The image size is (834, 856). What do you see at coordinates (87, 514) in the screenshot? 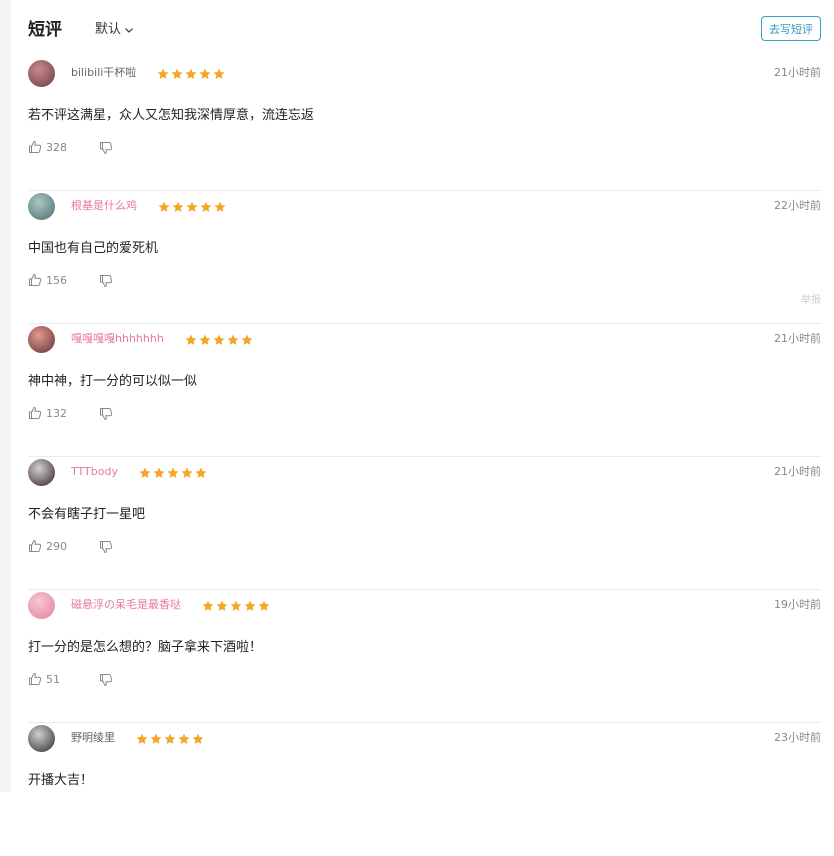
I see `review-text: 不会有瞎子打一星吧` at bounding box center [87, 514].